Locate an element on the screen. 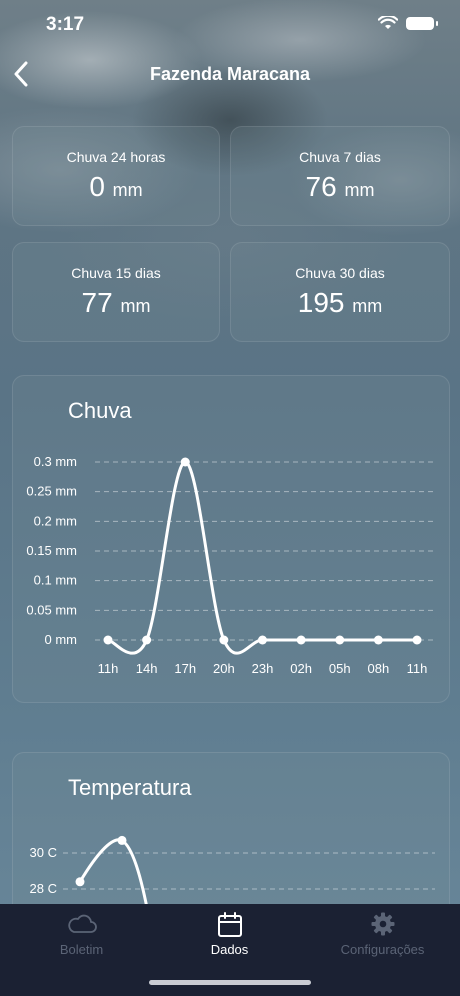 This screenshot has width=460, height=996. stat-value: 195 mm is located at coordinates (340, 303).